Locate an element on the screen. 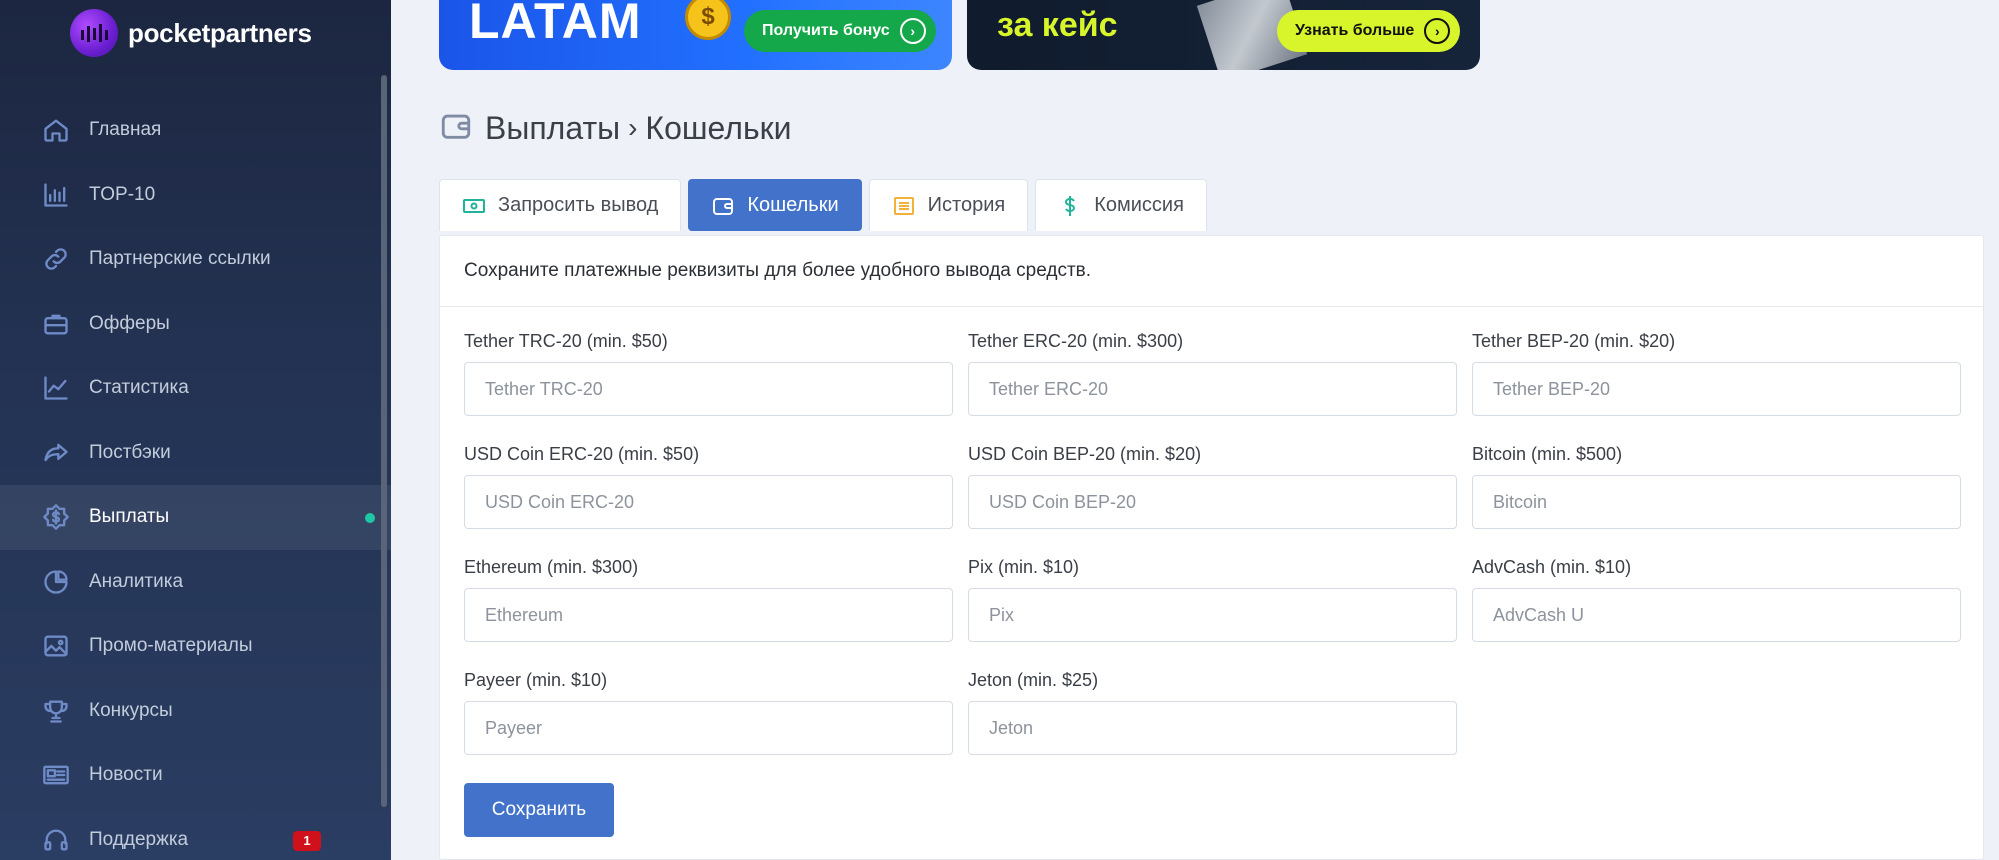 The height and width of the screenshot is (860, 1999). sidebar-item-label: Аналитика is located at coordinates (136, 581).